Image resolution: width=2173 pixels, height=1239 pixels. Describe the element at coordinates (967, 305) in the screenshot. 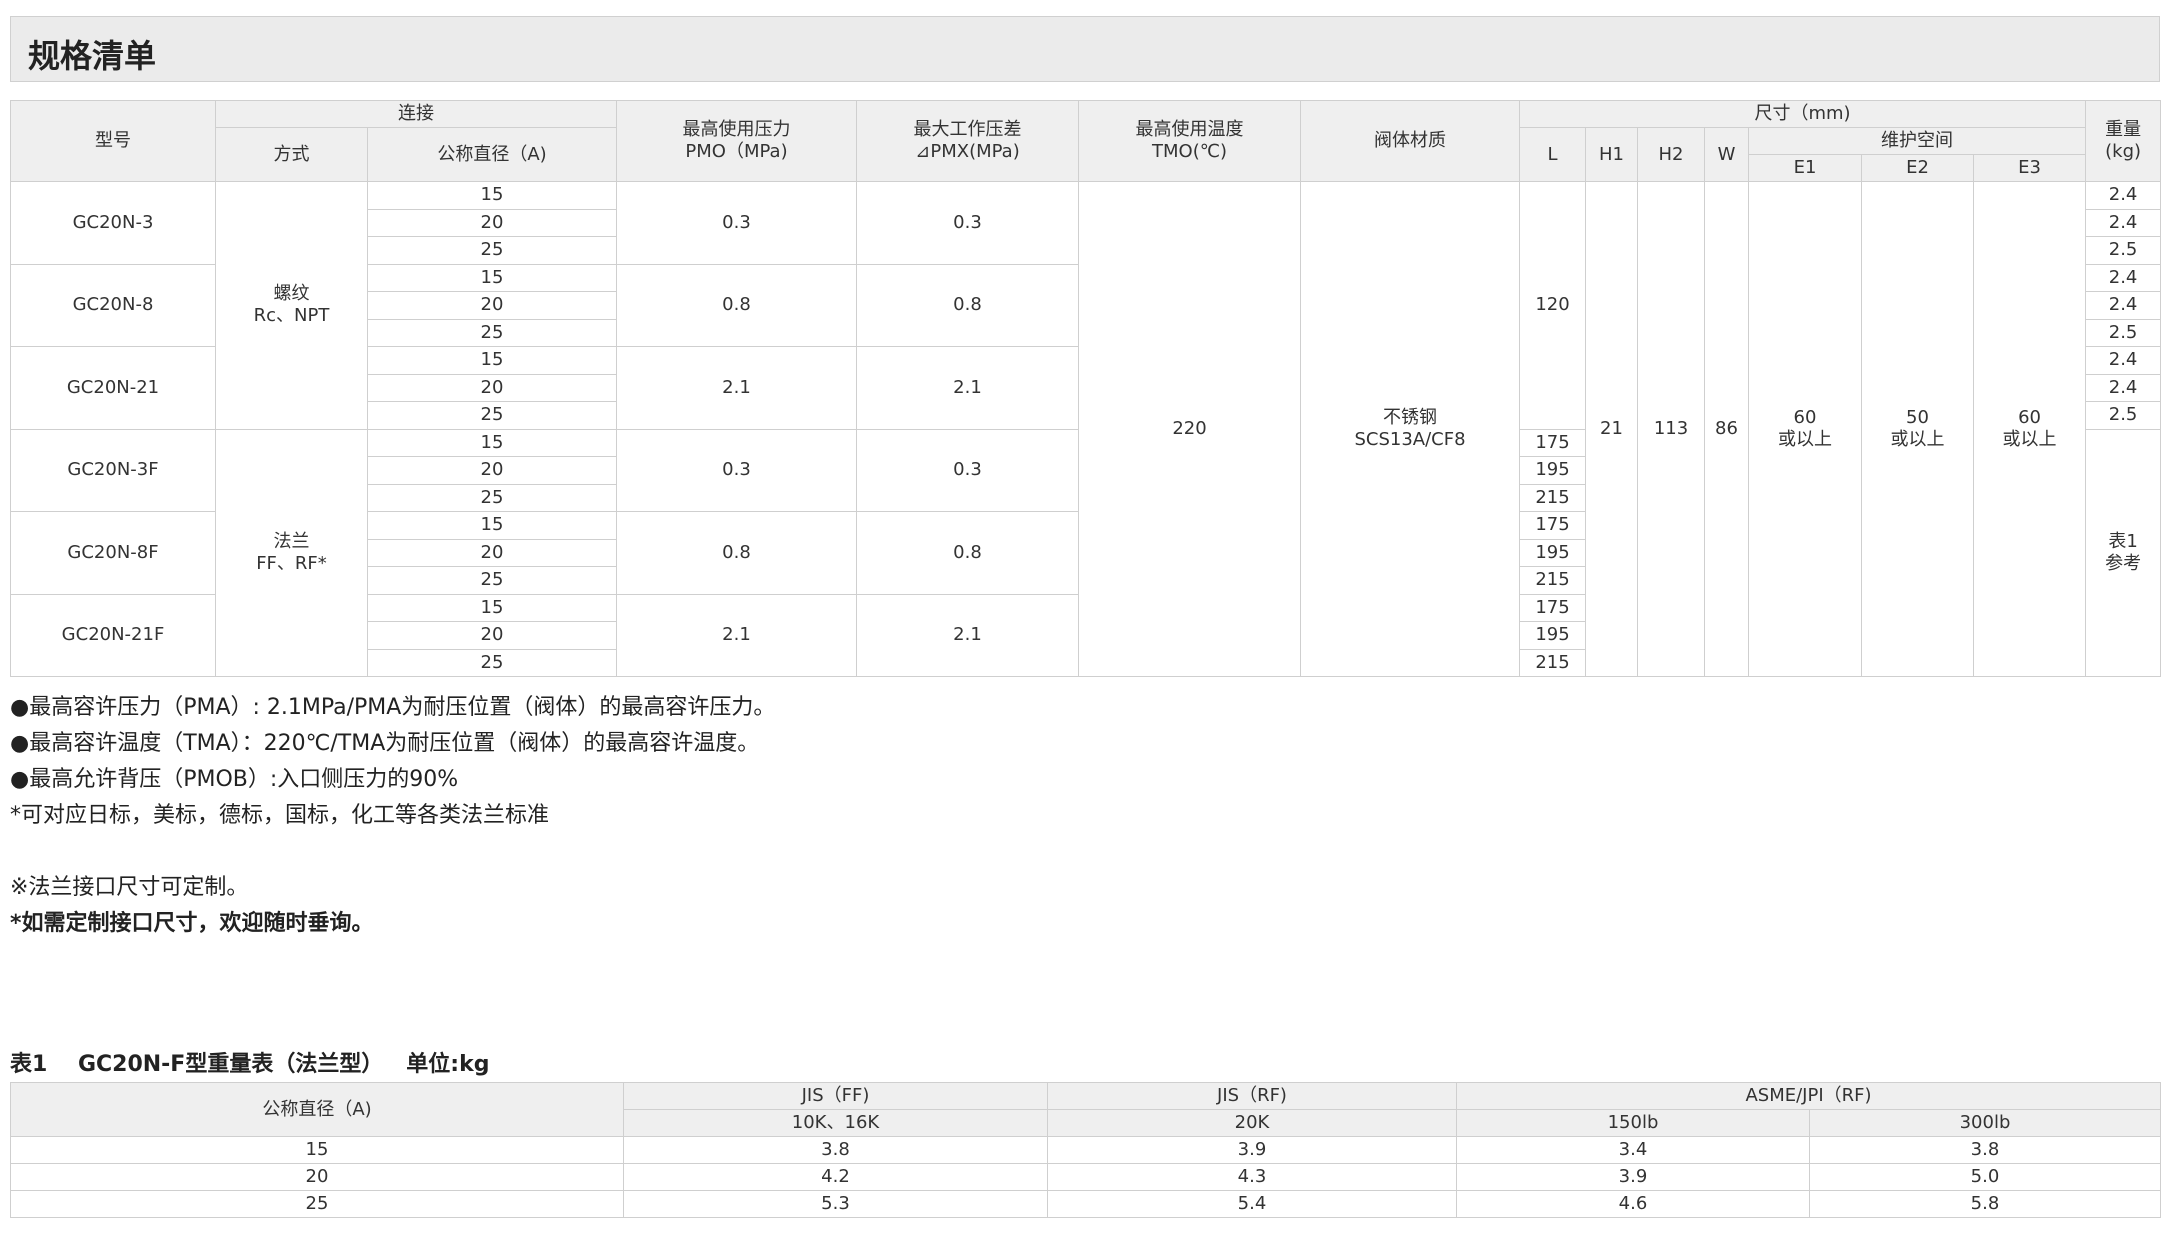

I see `pmx-cell: 0.8` at that location.